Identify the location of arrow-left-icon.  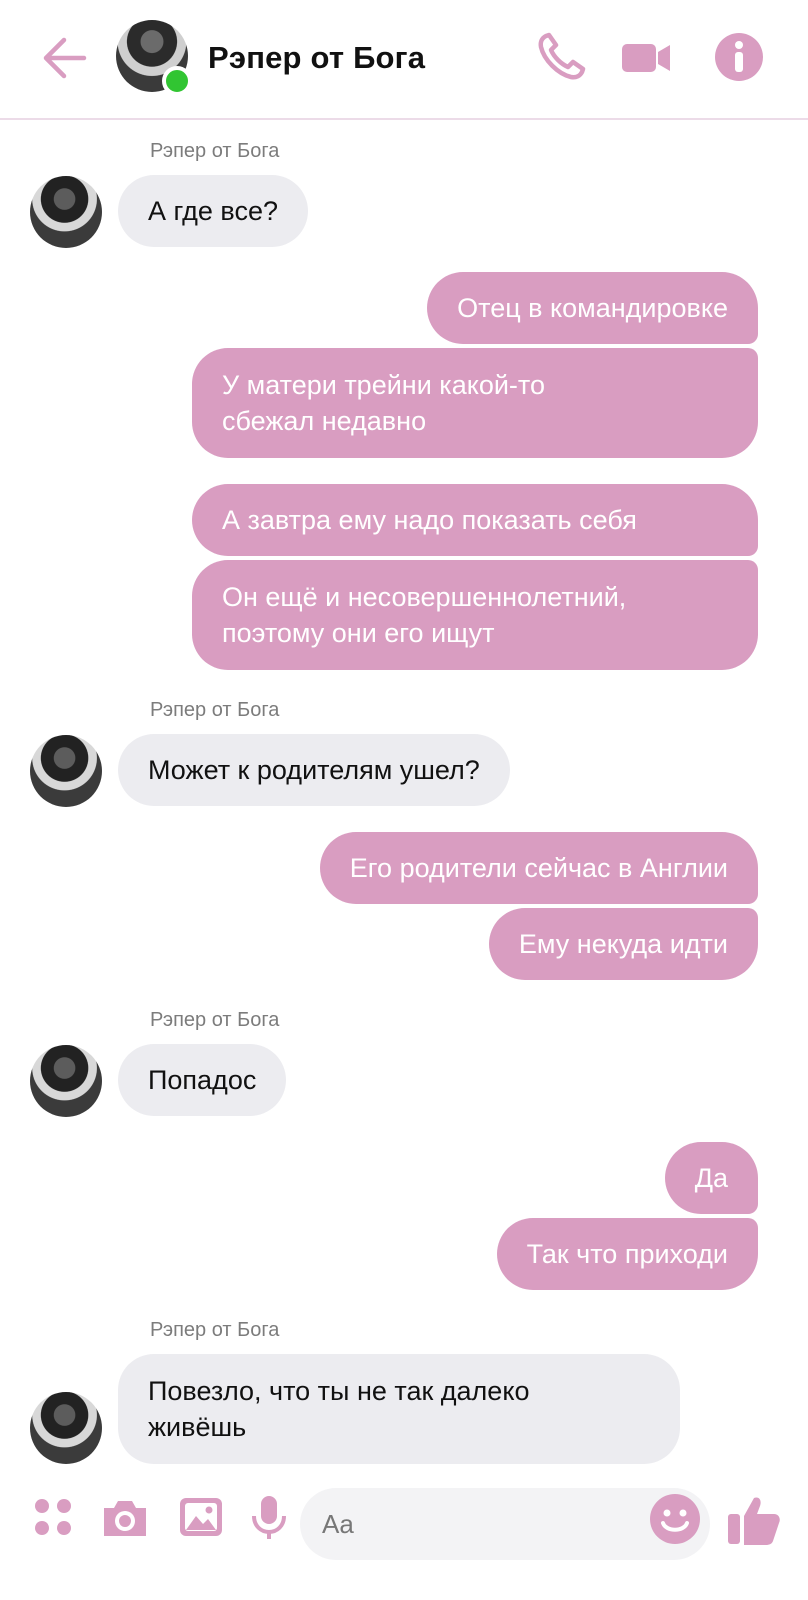
(65, 58).